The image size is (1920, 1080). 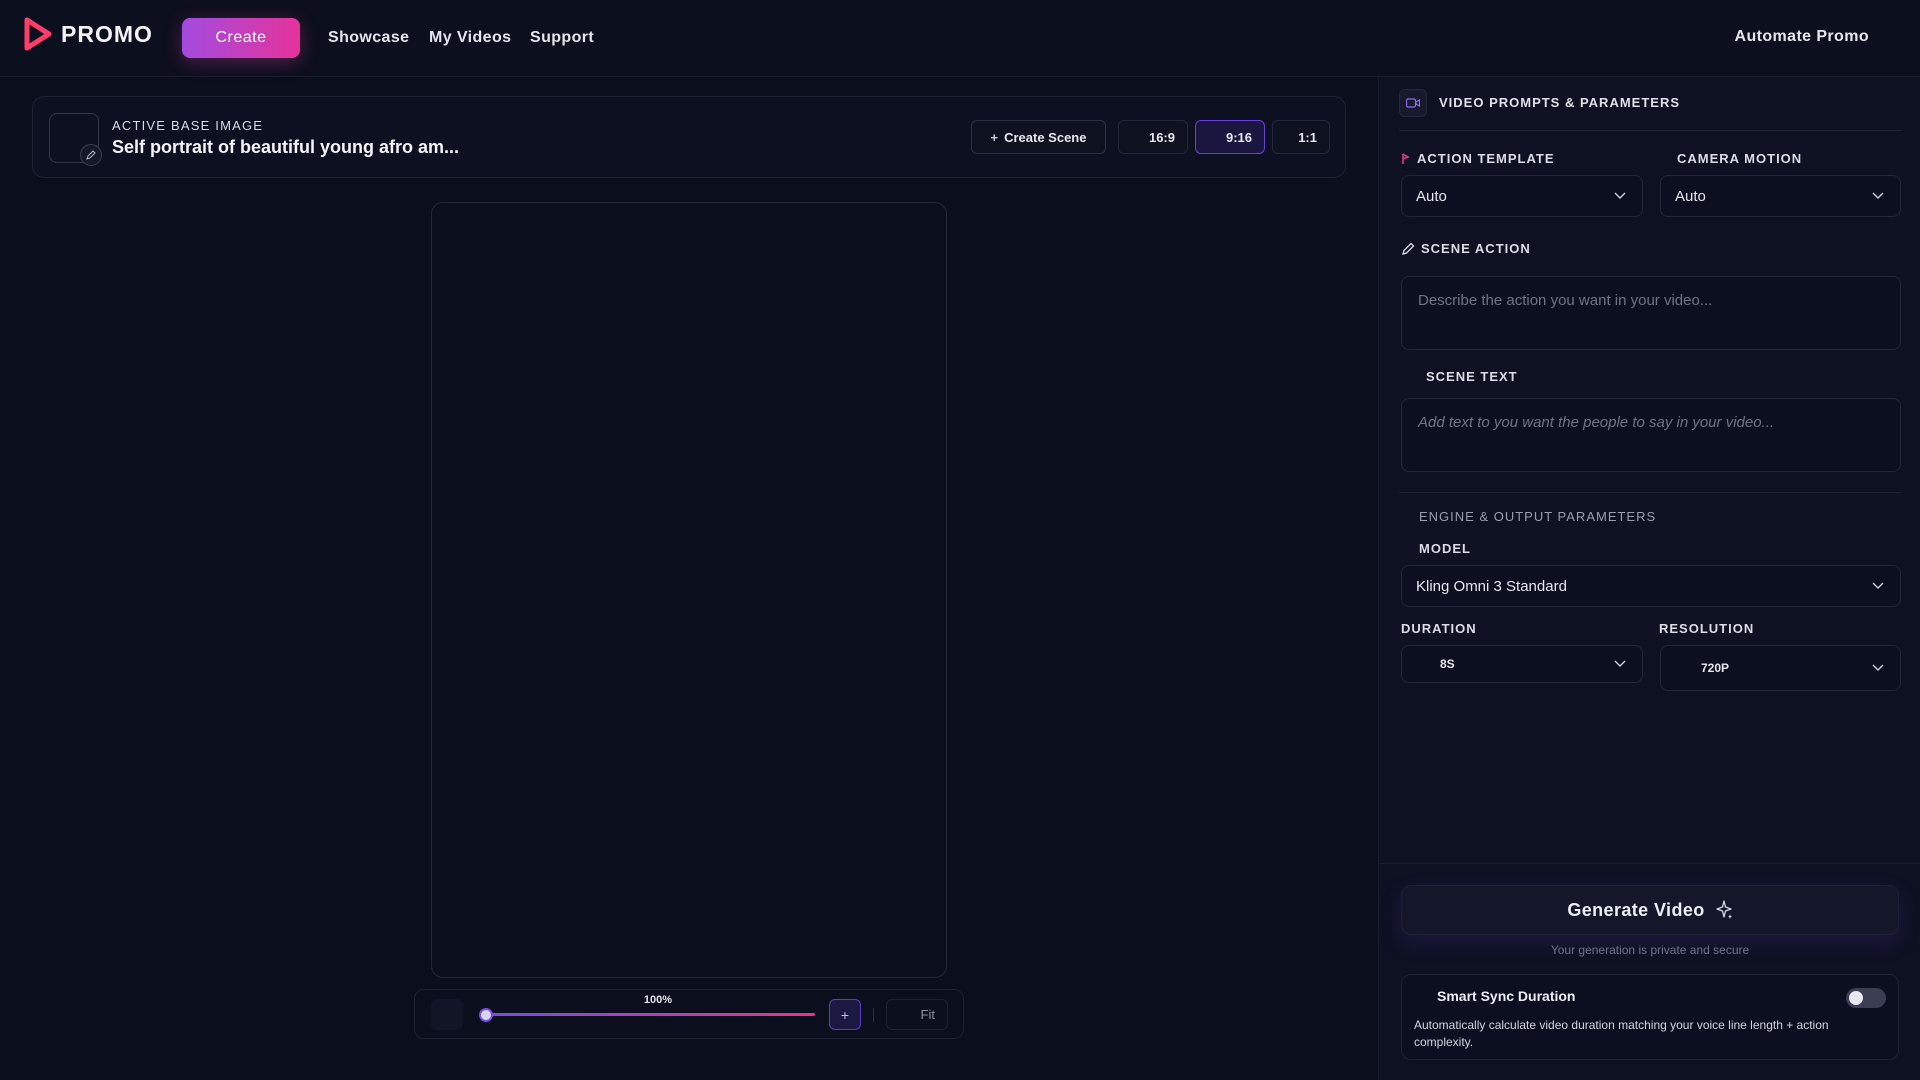 What do you see at coordinates (1538, 516) in the screenshot?
I see `engine-parameters-title: ENGINE & OUTPUT PARAMETERS` at bounding box center [1538, 516].